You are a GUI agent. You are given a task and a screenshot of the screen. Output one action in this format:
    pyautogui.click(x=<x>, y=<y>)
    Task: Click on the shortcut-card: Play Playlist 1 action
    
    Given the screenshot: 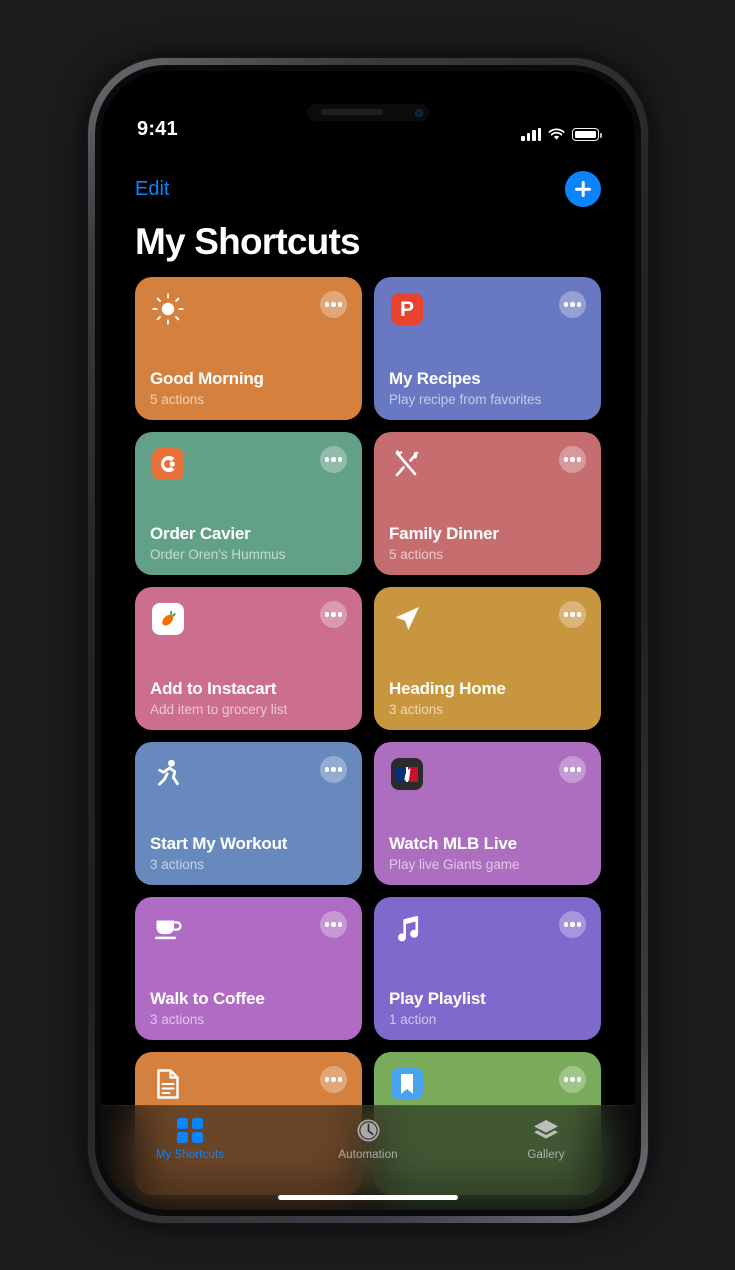 What is the action you would take?
    pyautogui.click(x=487, y=968)
    